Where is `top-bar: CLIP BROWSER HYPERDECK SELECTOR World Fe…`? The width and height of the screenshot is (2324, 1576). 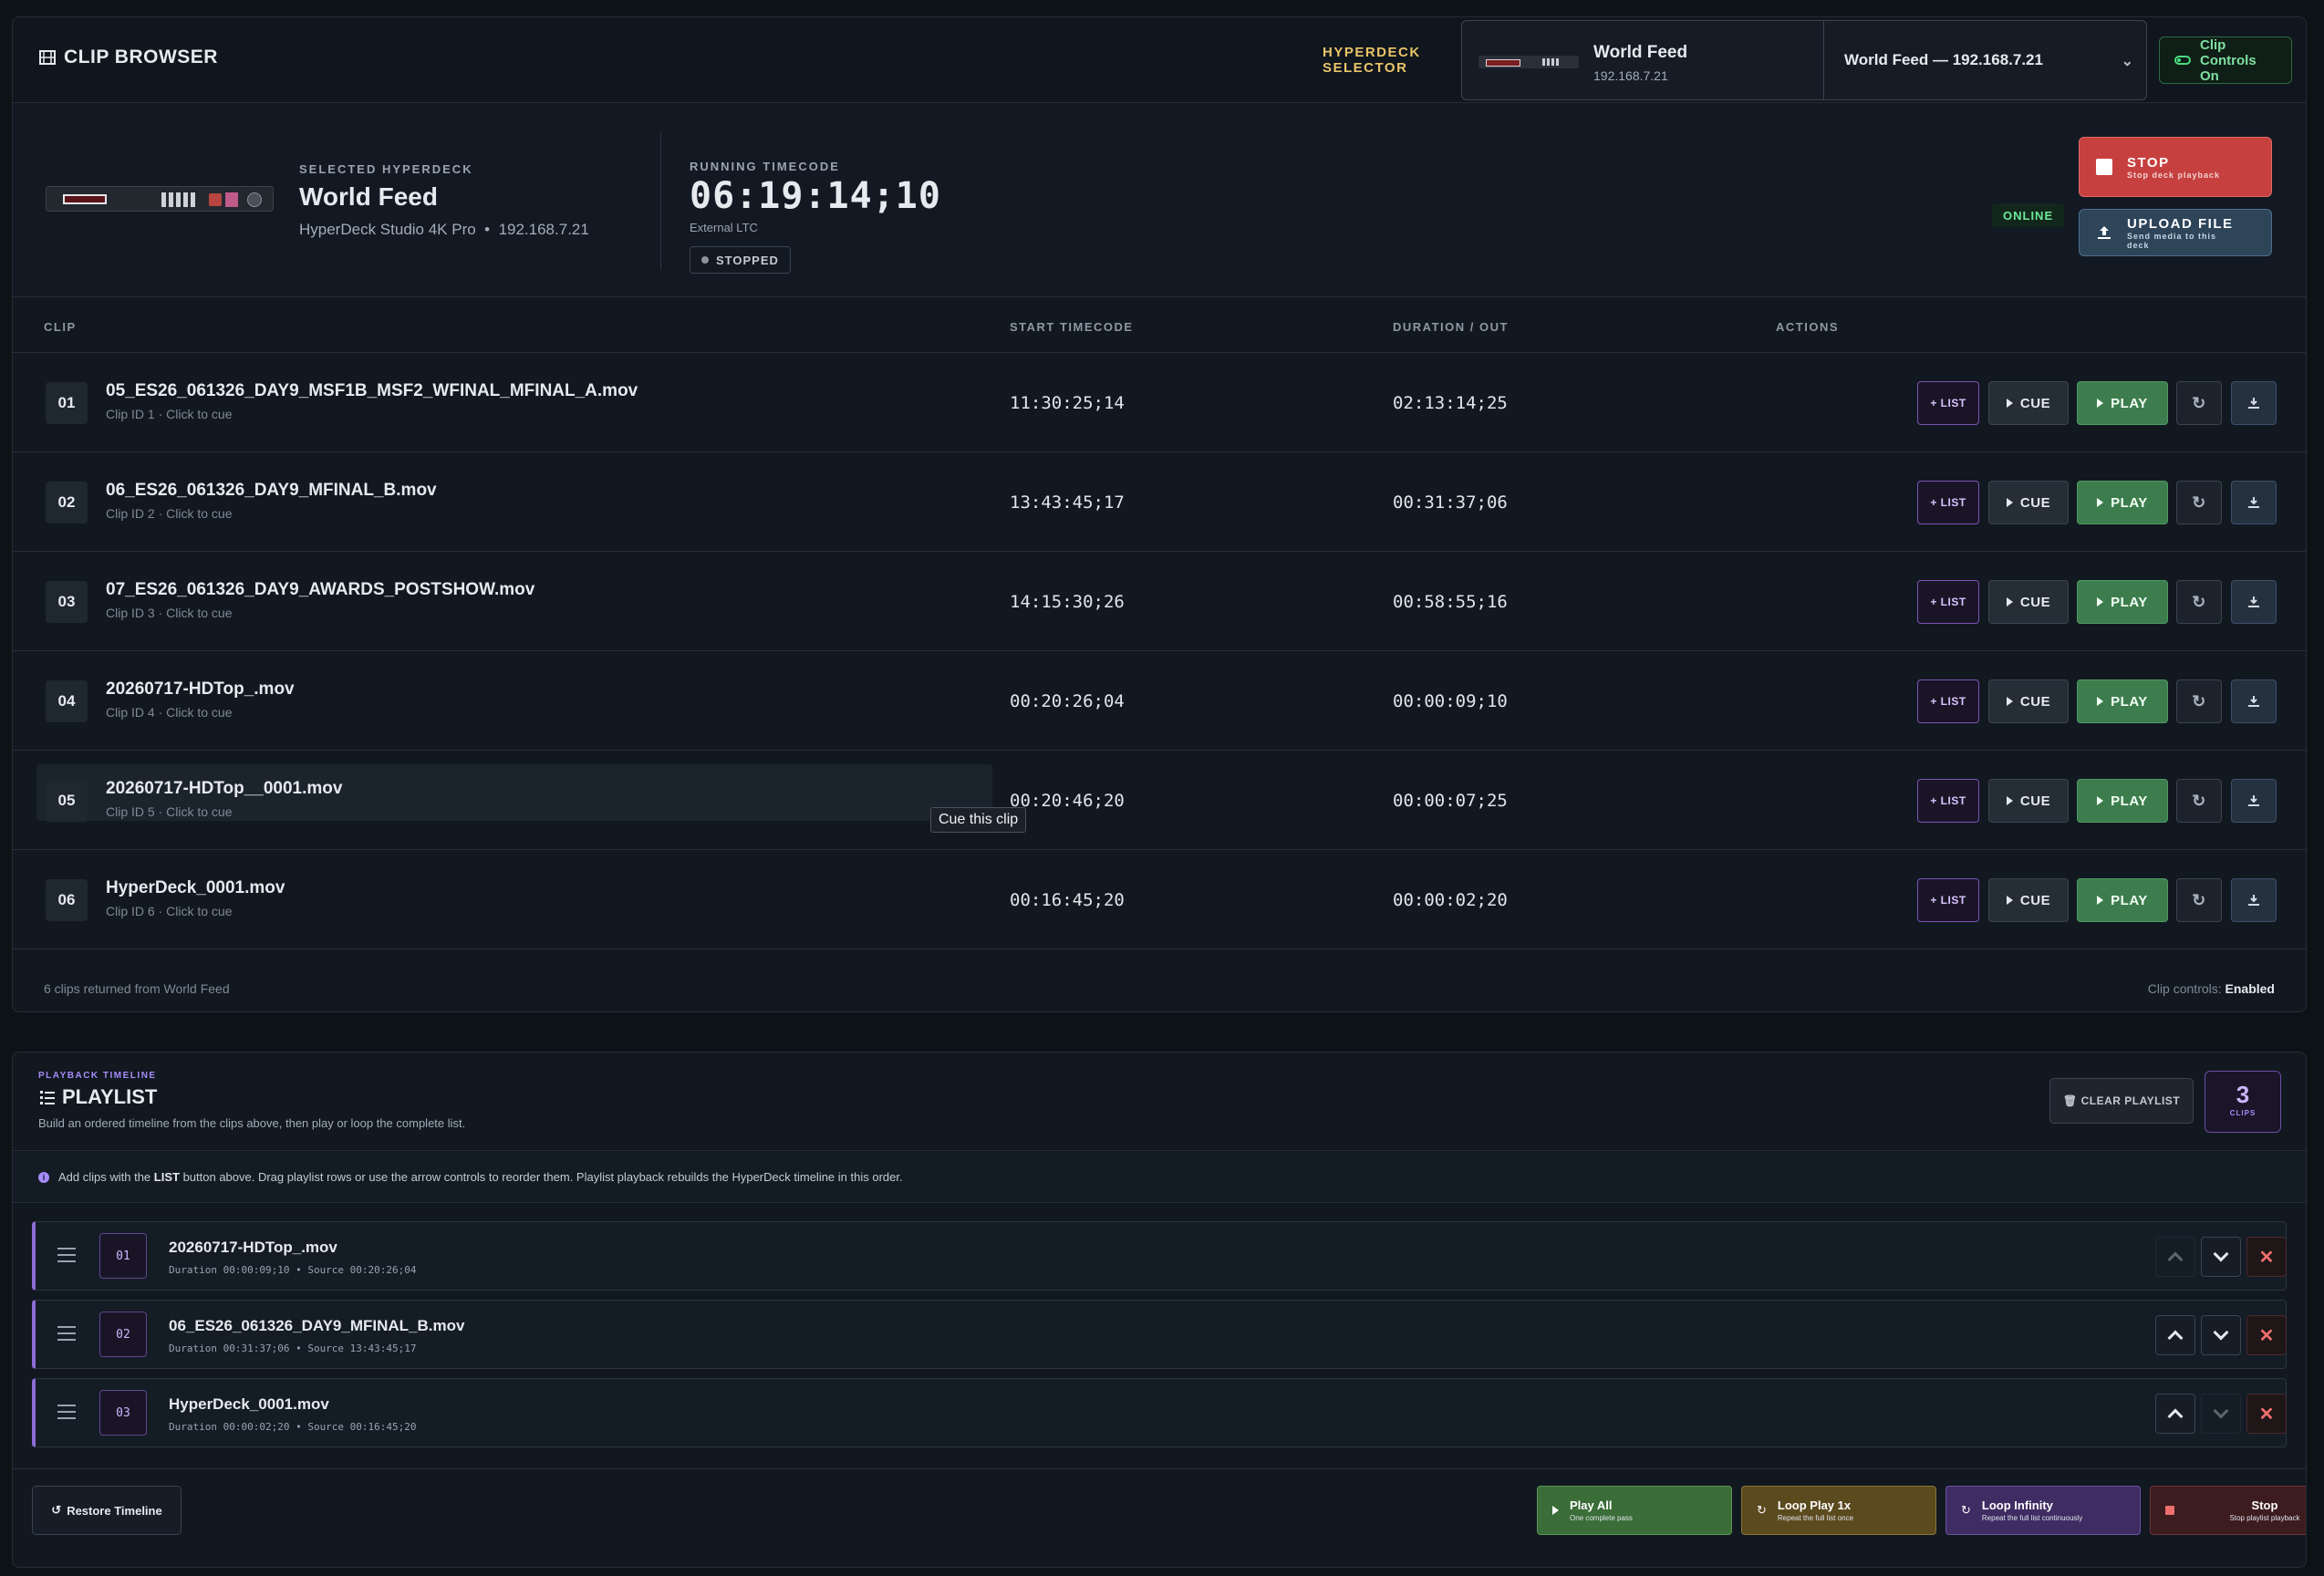 top-bar: CLIP BROWSER HYPERDECK SELECTOR World Fe… is located at coordinates (1159, 60).